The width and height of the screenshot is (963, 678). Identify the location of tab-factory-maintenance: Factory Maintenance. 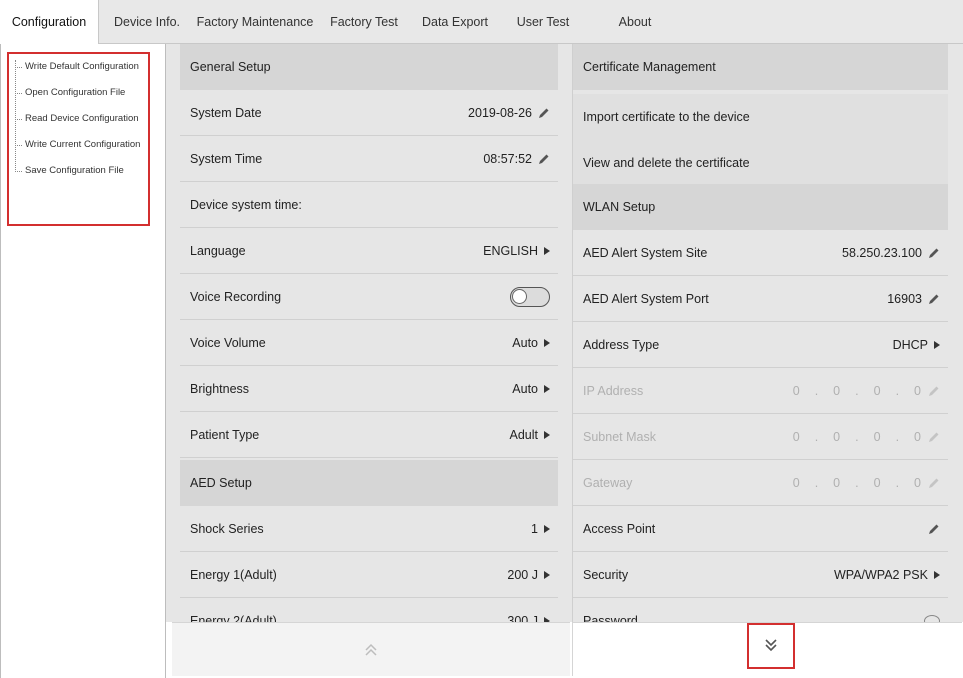
(255, 22).